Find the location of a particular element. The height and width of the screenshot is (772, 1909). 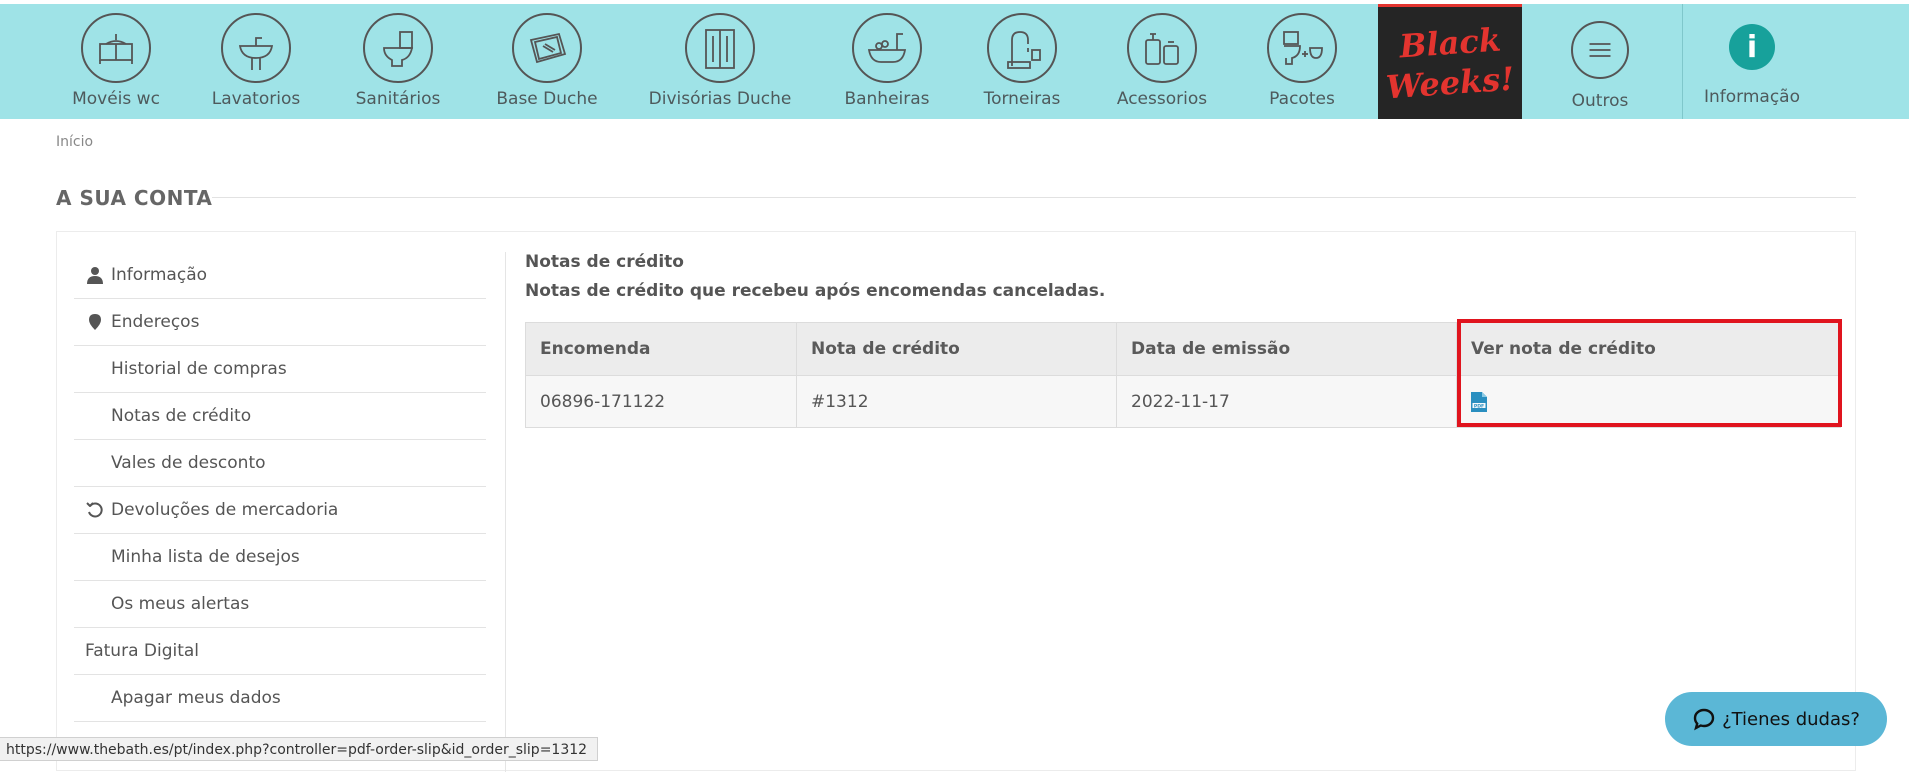

nav-label: Informação is located at coordinates (1751, 97).